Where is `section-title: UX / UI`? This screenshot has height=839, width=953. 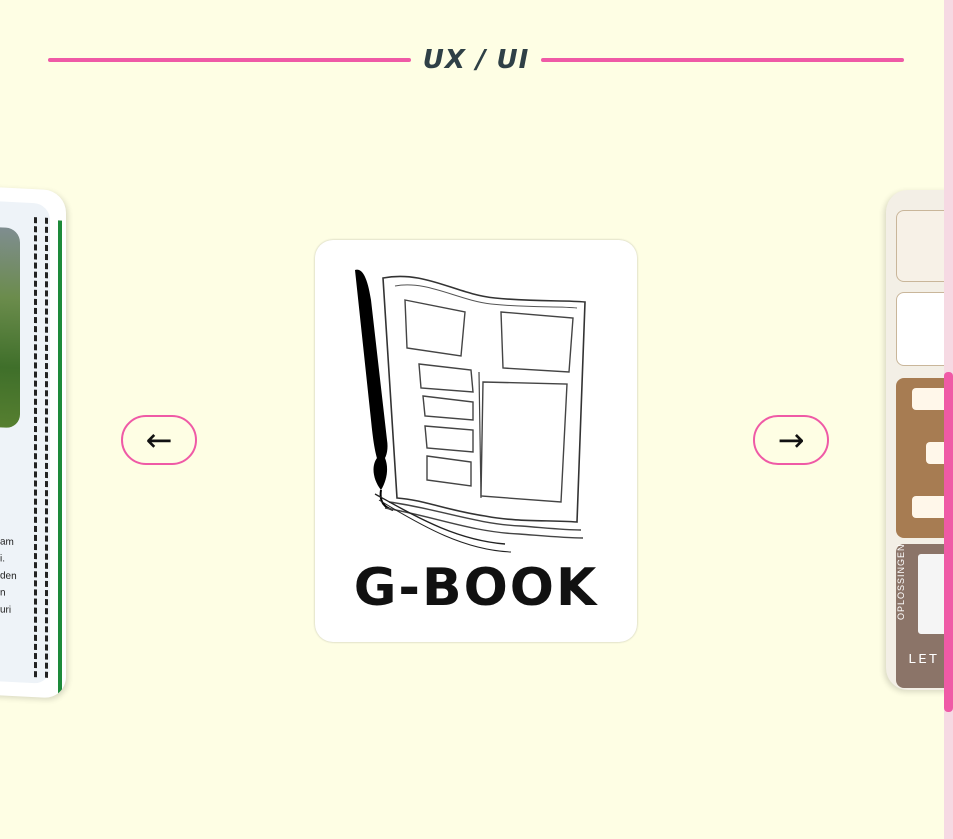
section-title: UX / UI is located at coordinates (476, 60).